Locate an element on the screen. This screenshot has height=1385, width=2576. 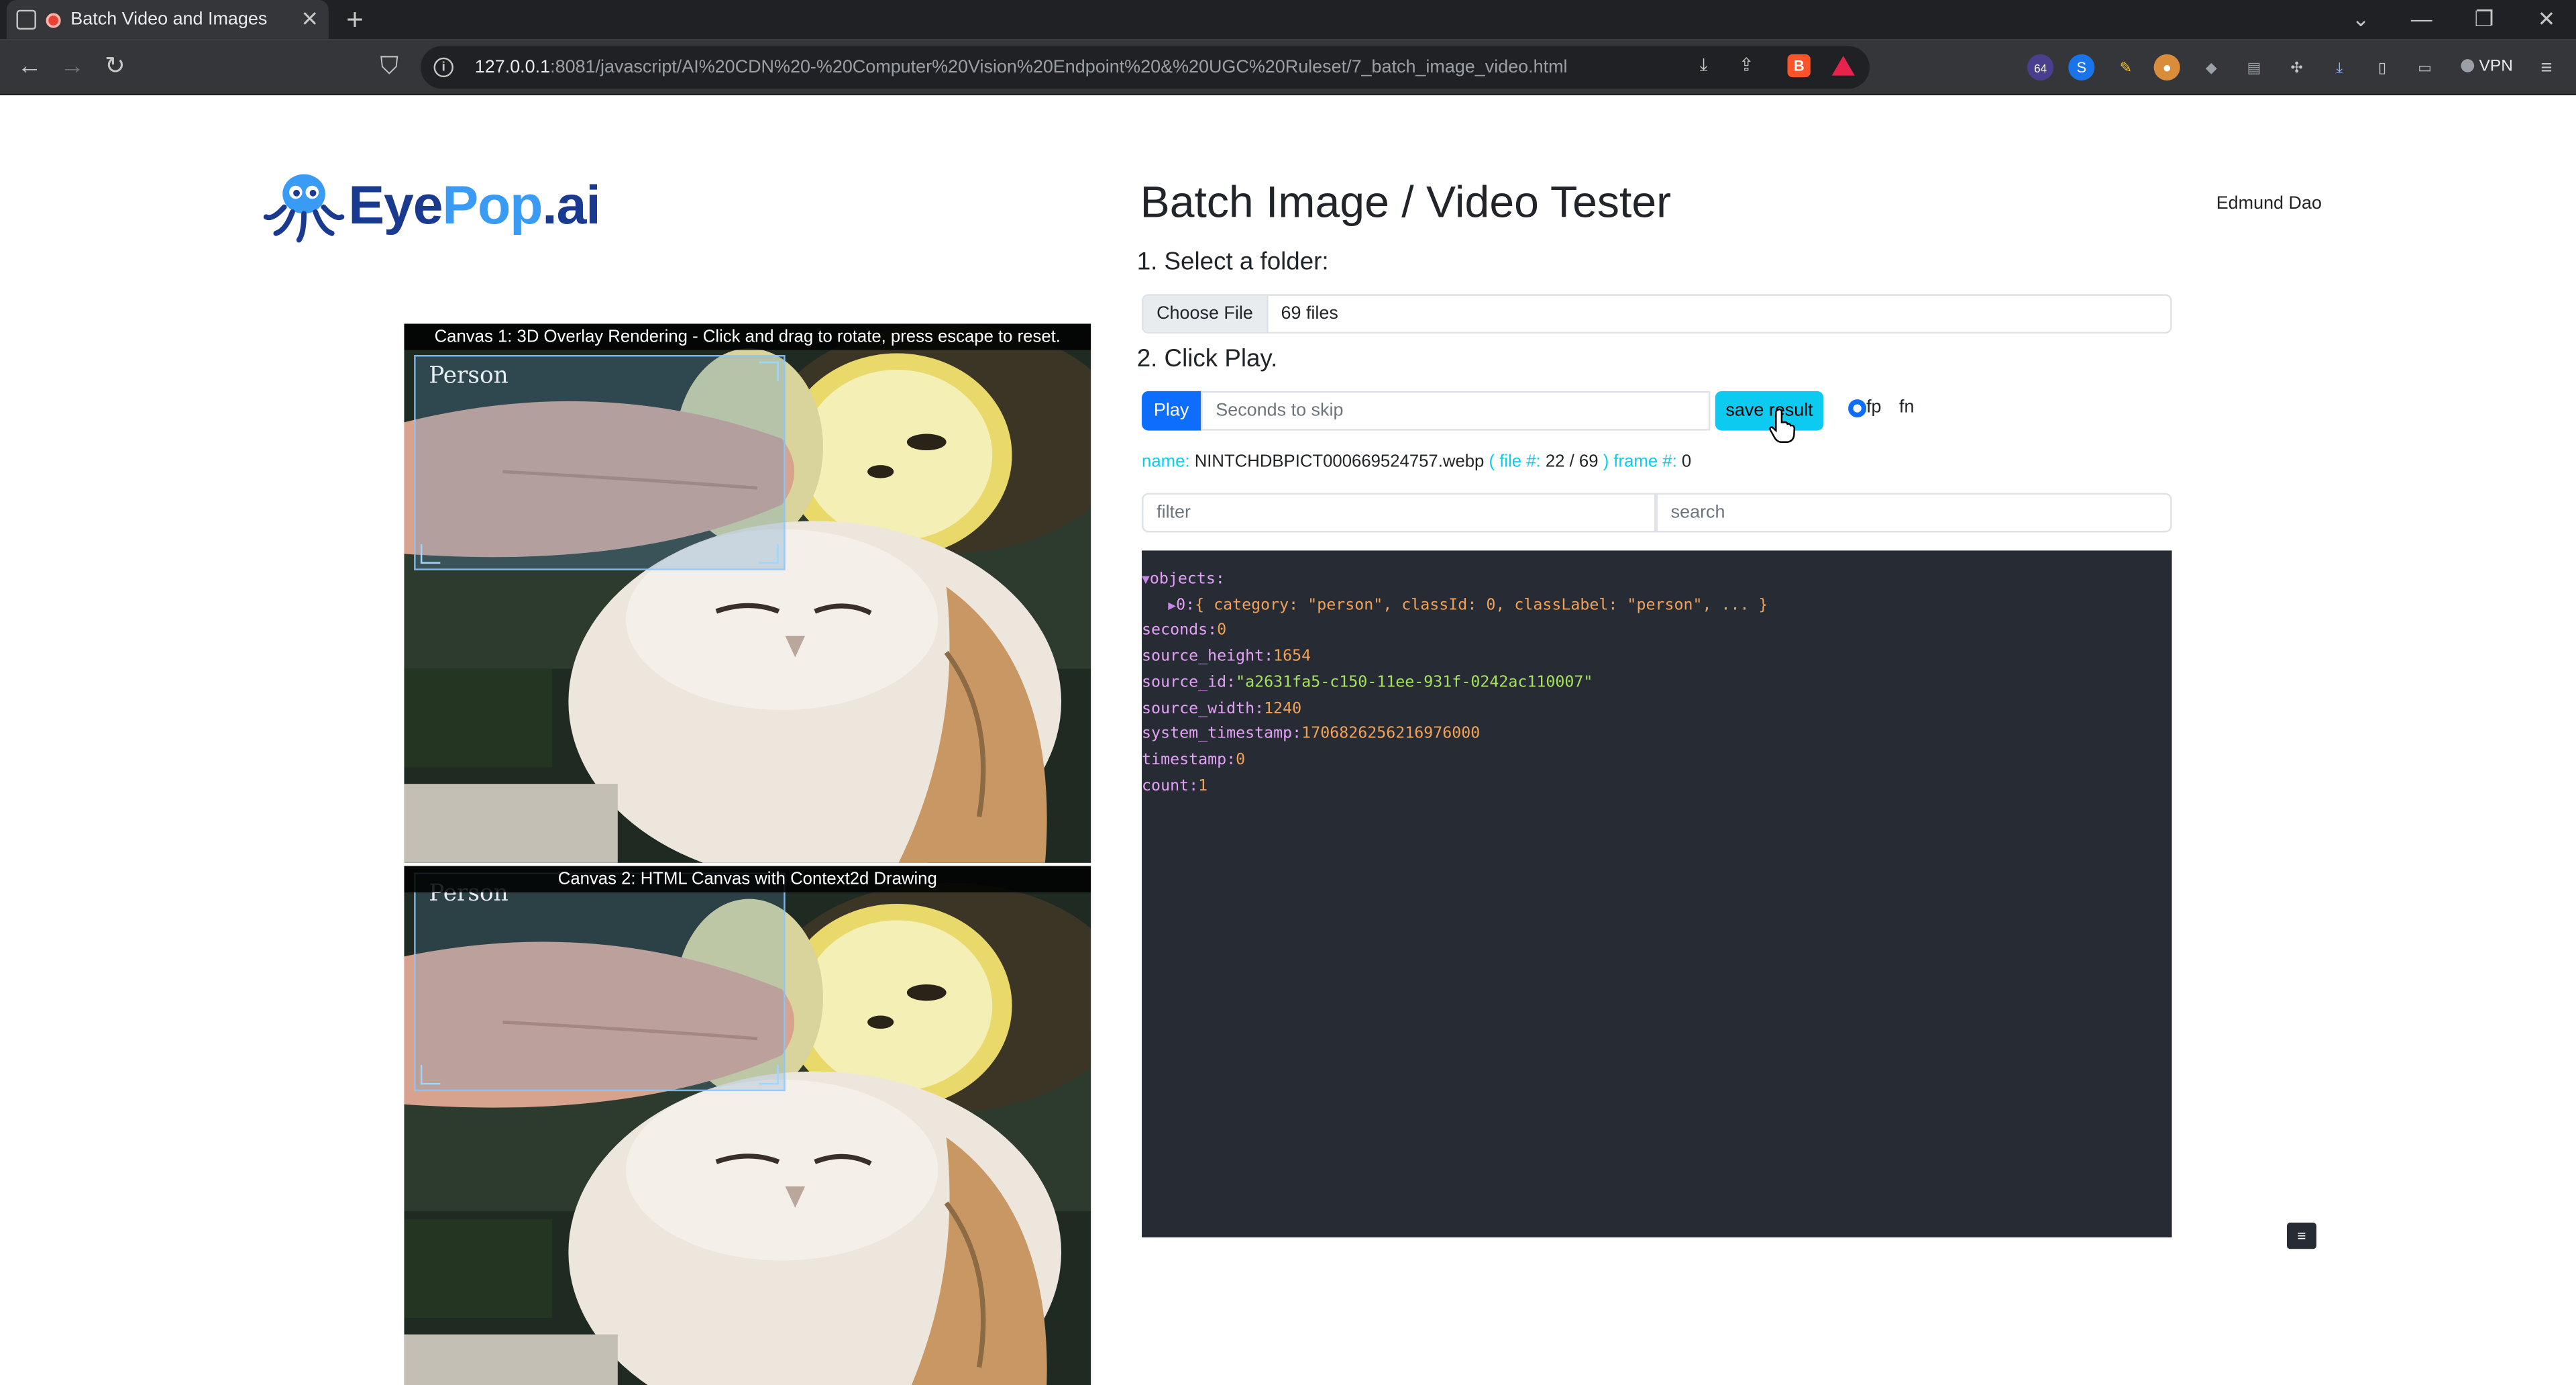
site-info-icon: i is located at coordinates (443, 67).